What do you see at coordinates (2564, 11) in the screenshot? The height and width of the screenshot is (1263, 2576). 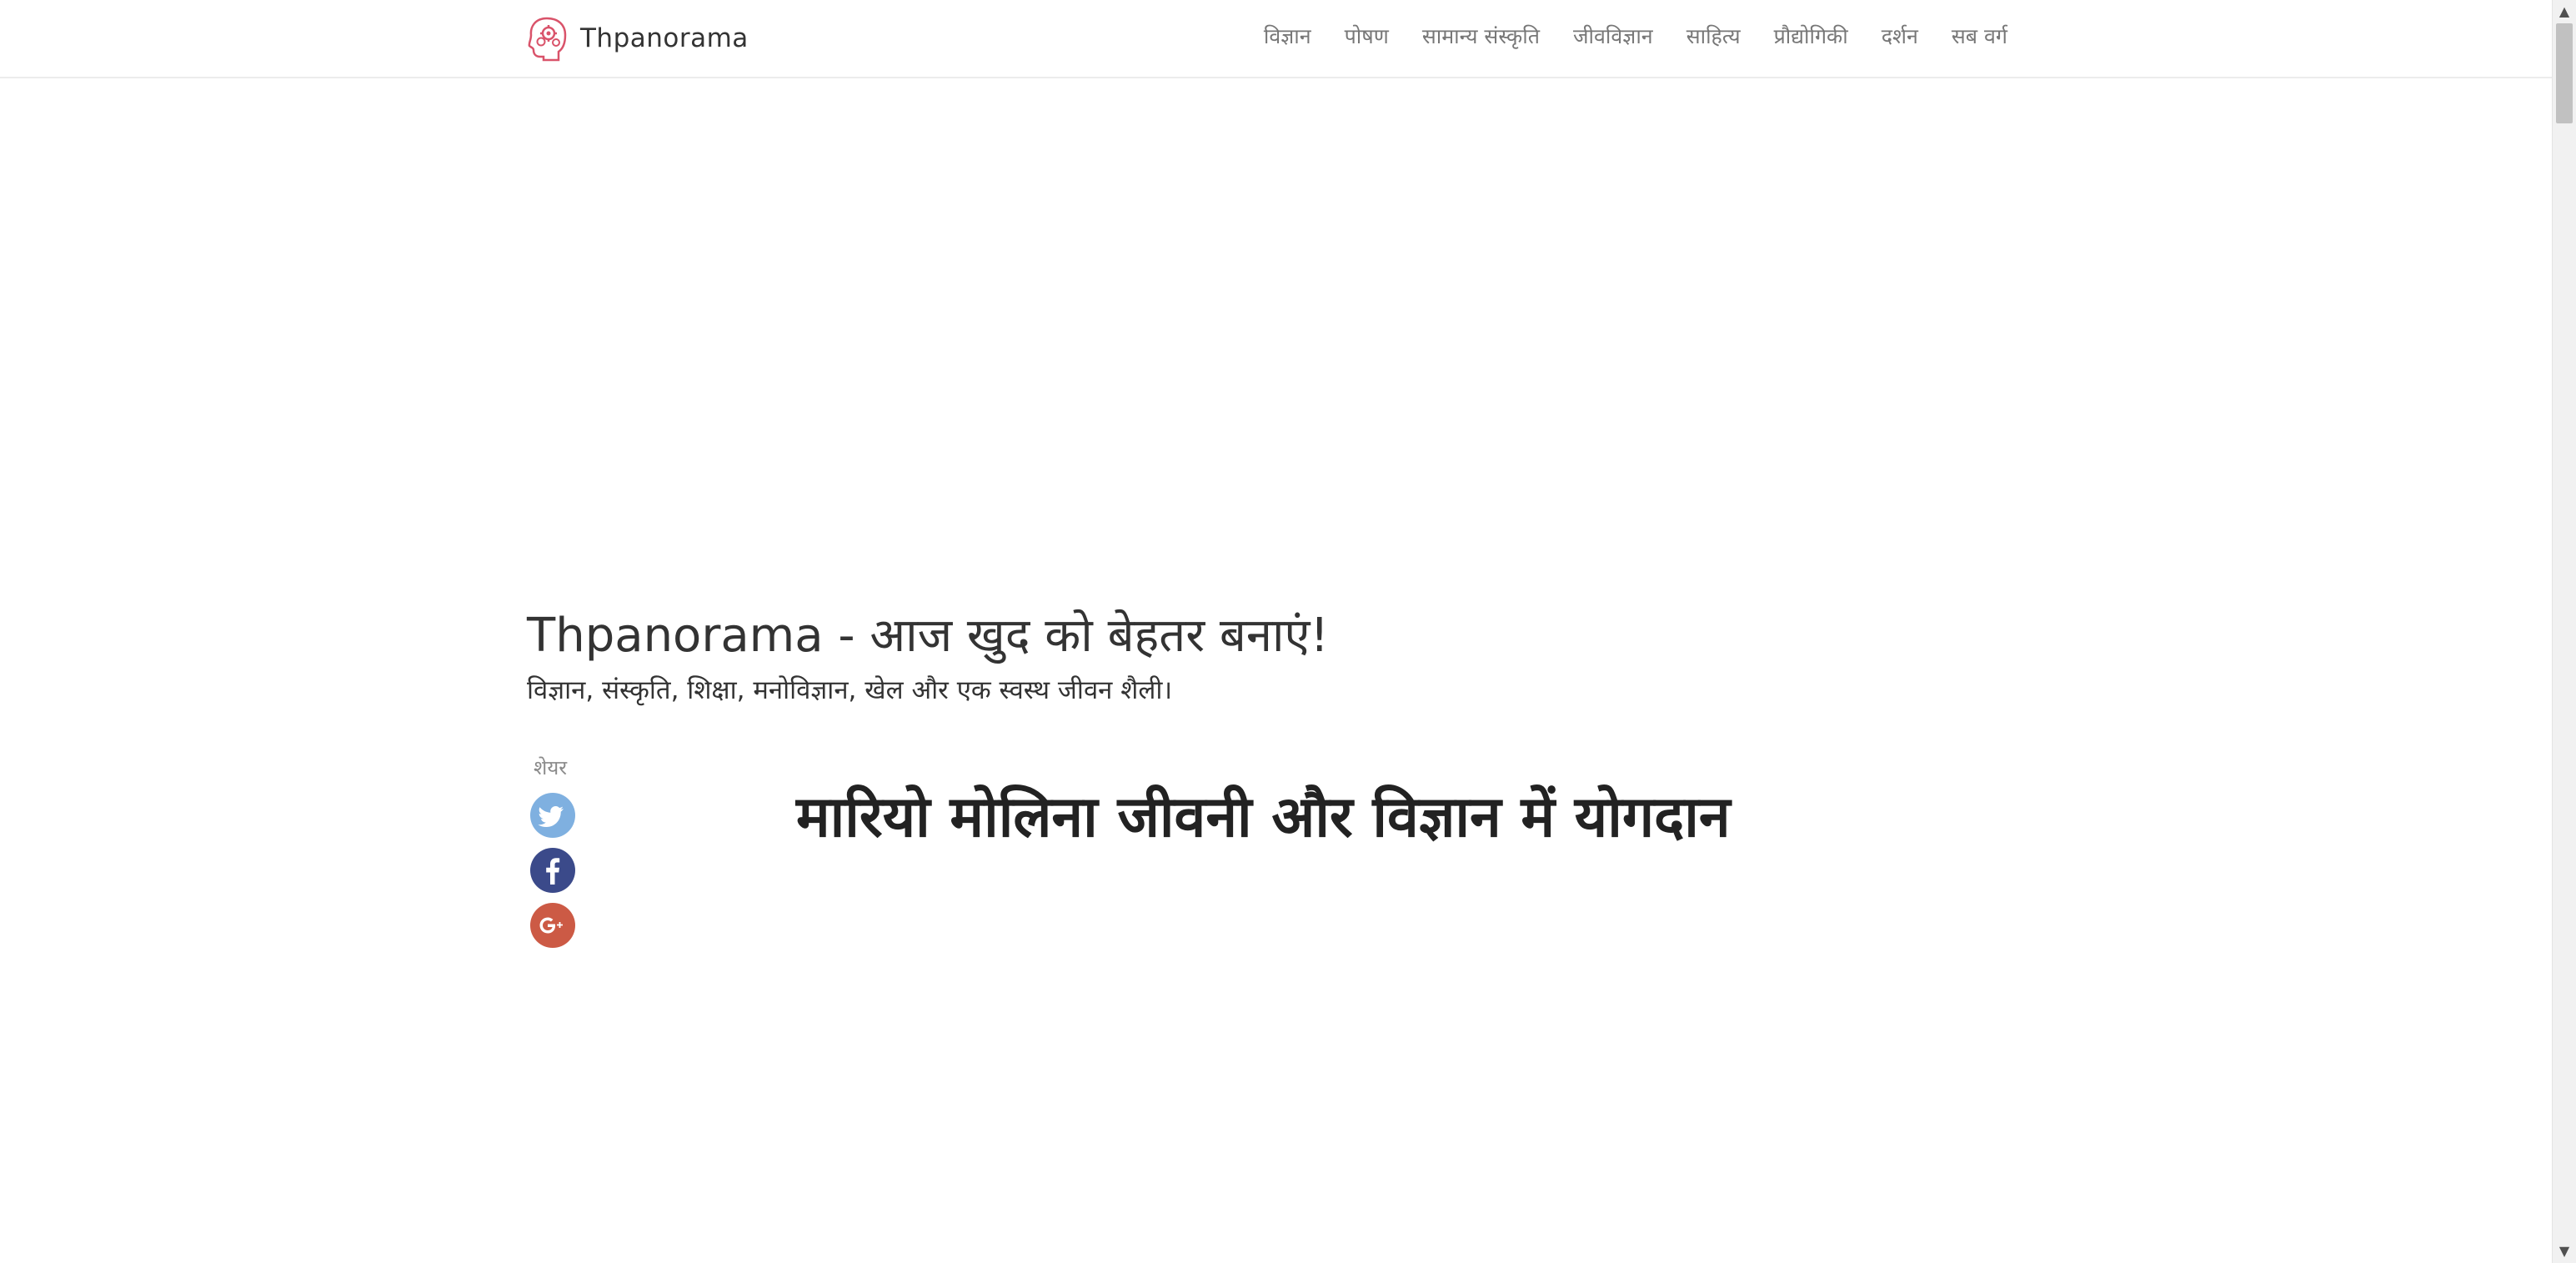 I see `scroll-up-arrow-icon: ▲` at bounding box center [2564, 11].